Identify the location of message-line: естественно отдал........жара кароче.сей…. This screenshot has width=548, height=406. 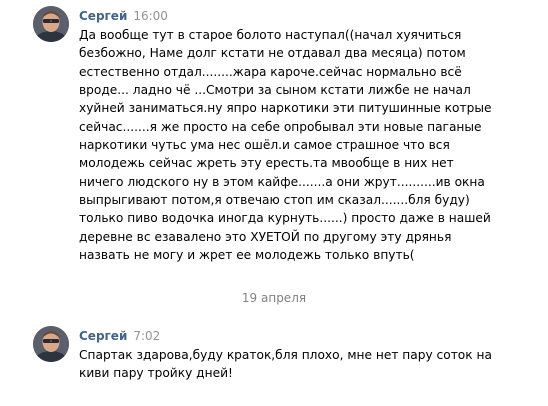
(270, 71).